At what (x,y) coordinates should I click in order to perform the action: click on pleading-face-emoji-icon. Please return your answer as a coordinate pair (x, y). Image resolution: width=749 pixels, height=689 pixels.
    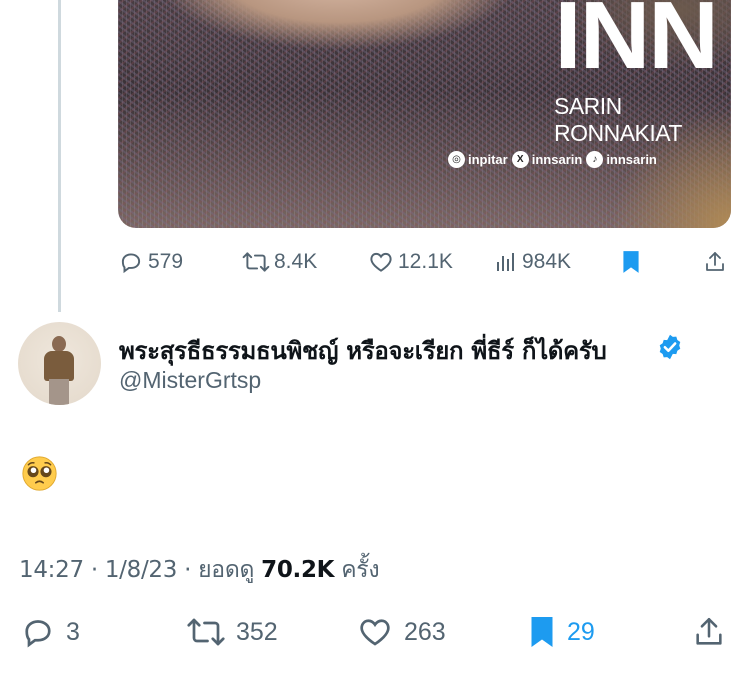
    Looking at the image, I should click on (39, 473).